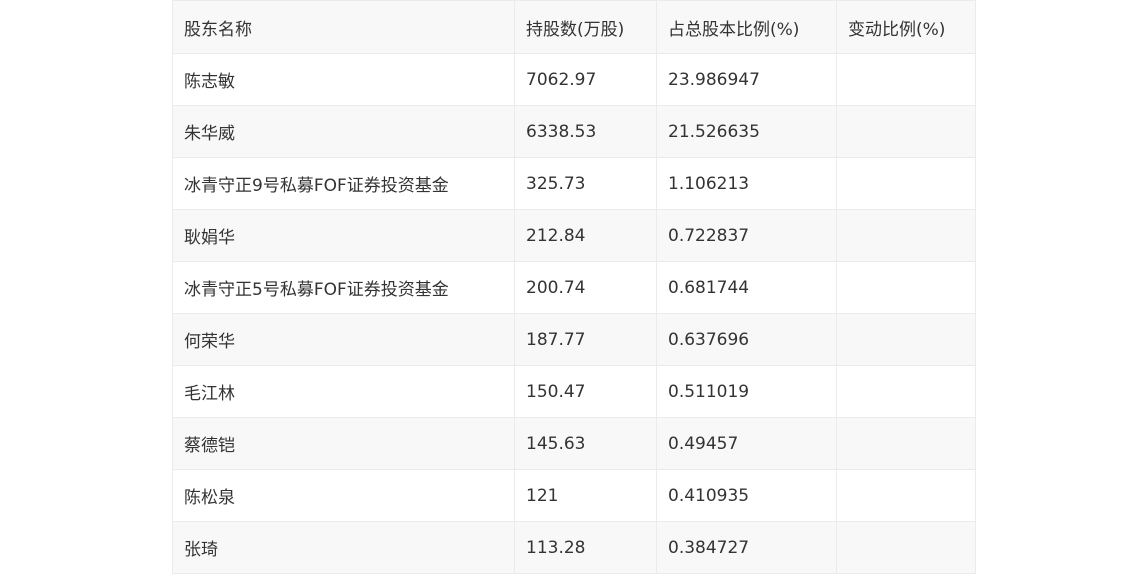 The image size is (1148, 576). Describe the element at coordinates (585, 339) in the screenshot. I see `cell-shares-held: 187.77` at that location.